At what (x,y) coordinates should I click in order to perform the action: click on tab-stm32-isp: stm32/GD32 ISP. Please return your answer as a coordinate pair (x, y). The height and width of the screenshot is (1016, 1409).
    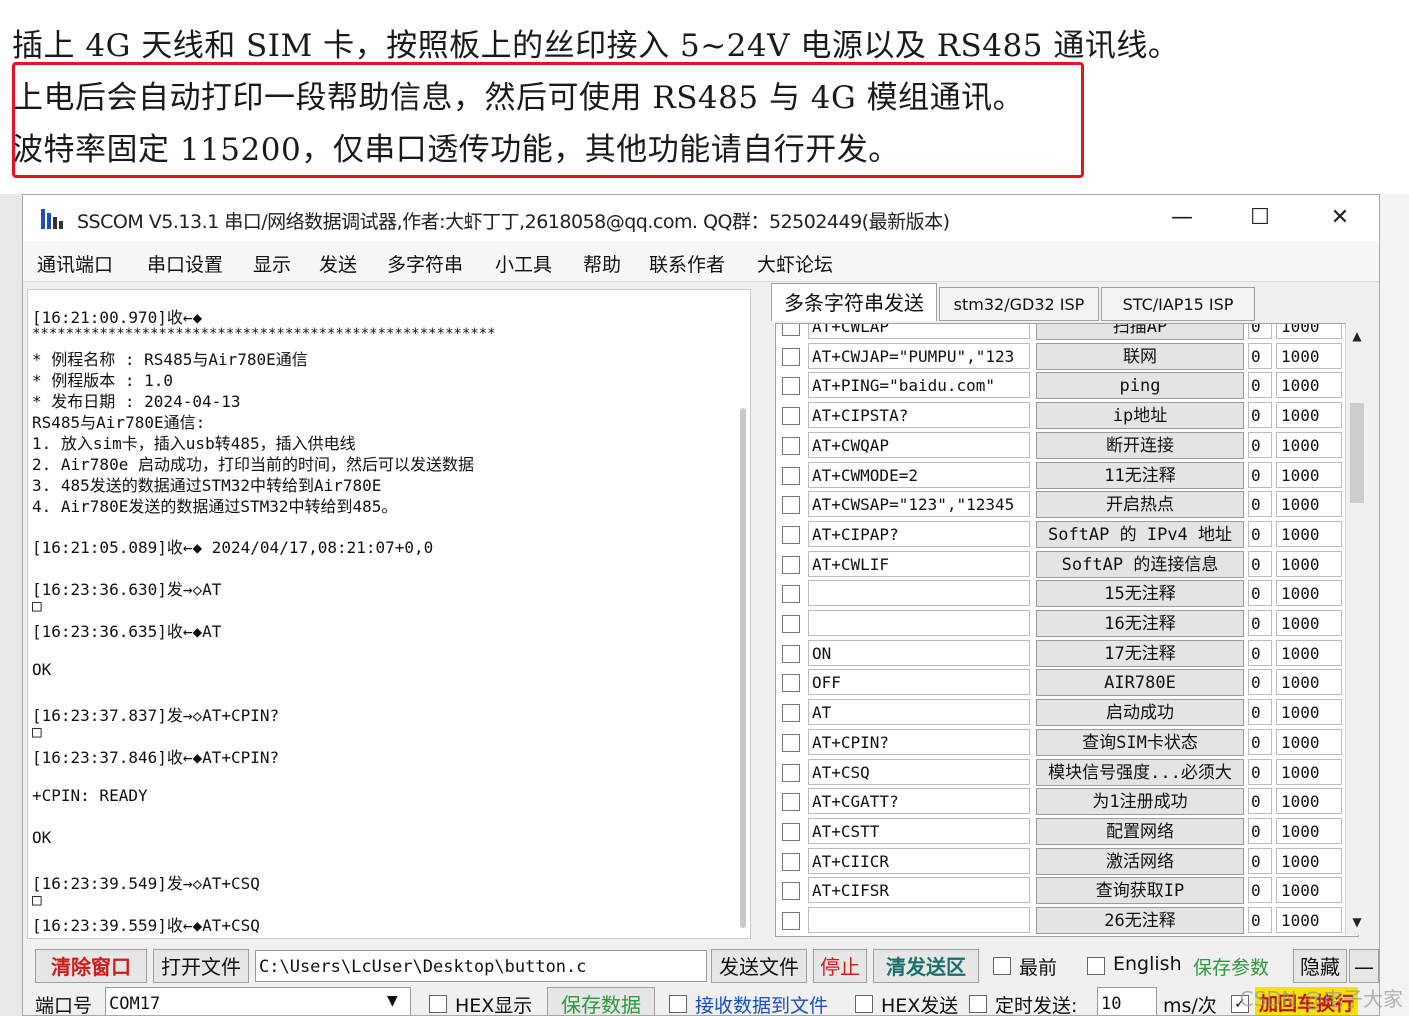
    Looking at the image, I should click on (1019, 304).